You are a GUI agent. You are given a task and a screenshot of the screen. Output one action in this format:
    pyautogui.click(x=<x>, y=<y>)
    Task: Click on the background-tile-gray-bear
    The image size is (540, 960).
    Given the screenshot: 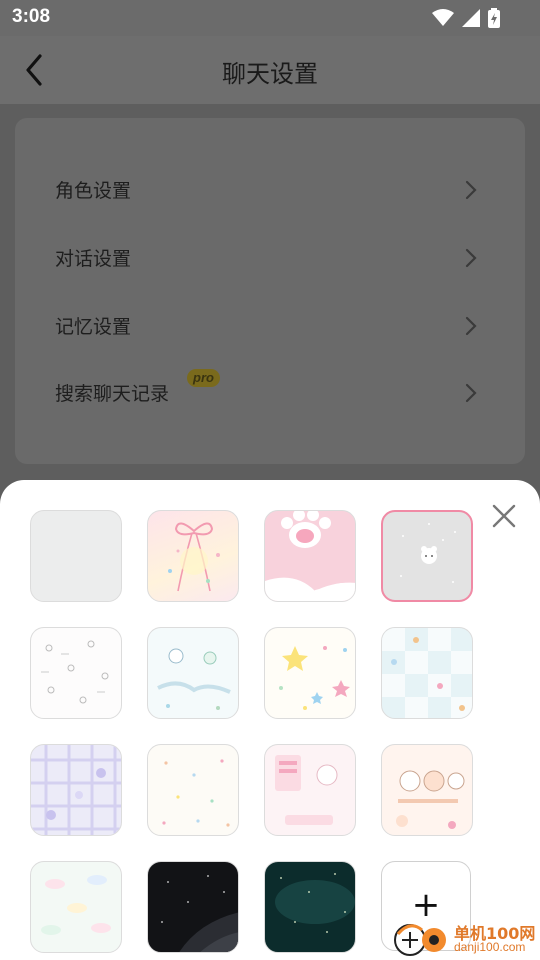 What is the action you would take?
    pyautogui.click(x=427, y=556)
    